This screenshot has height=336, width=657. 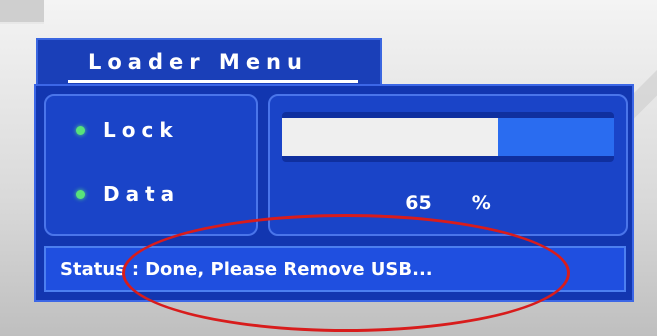 What do you see at coordinates (213, 81) in the screenshot?
I see `title-underline` at bounding box center [213, 81].